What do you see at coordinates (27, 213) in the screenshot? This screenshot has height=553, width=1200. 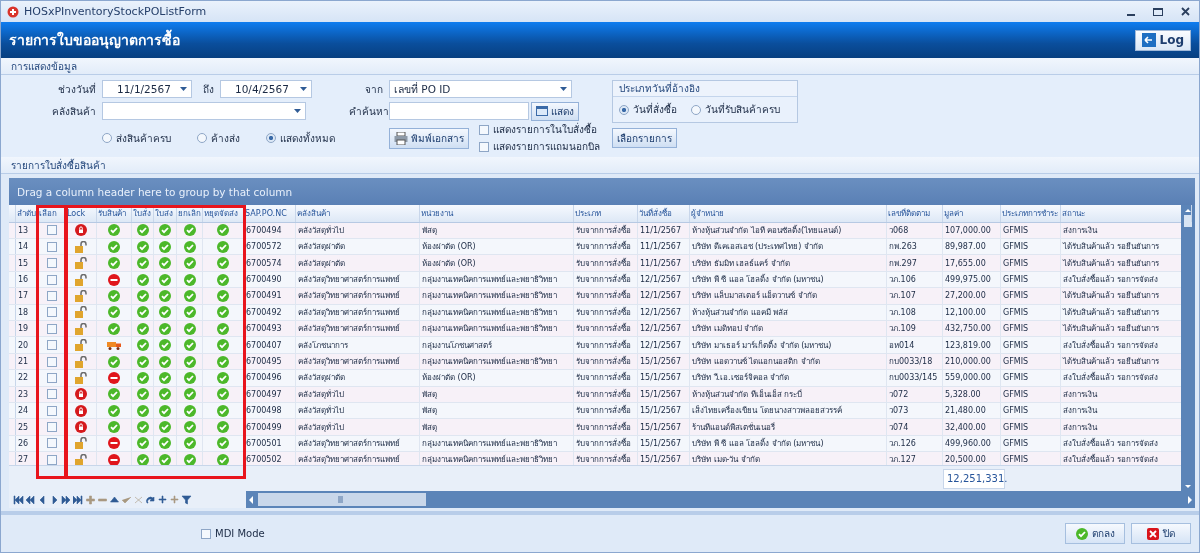 I see `column-header: ลำดับ` at bounding box center [27, 213].